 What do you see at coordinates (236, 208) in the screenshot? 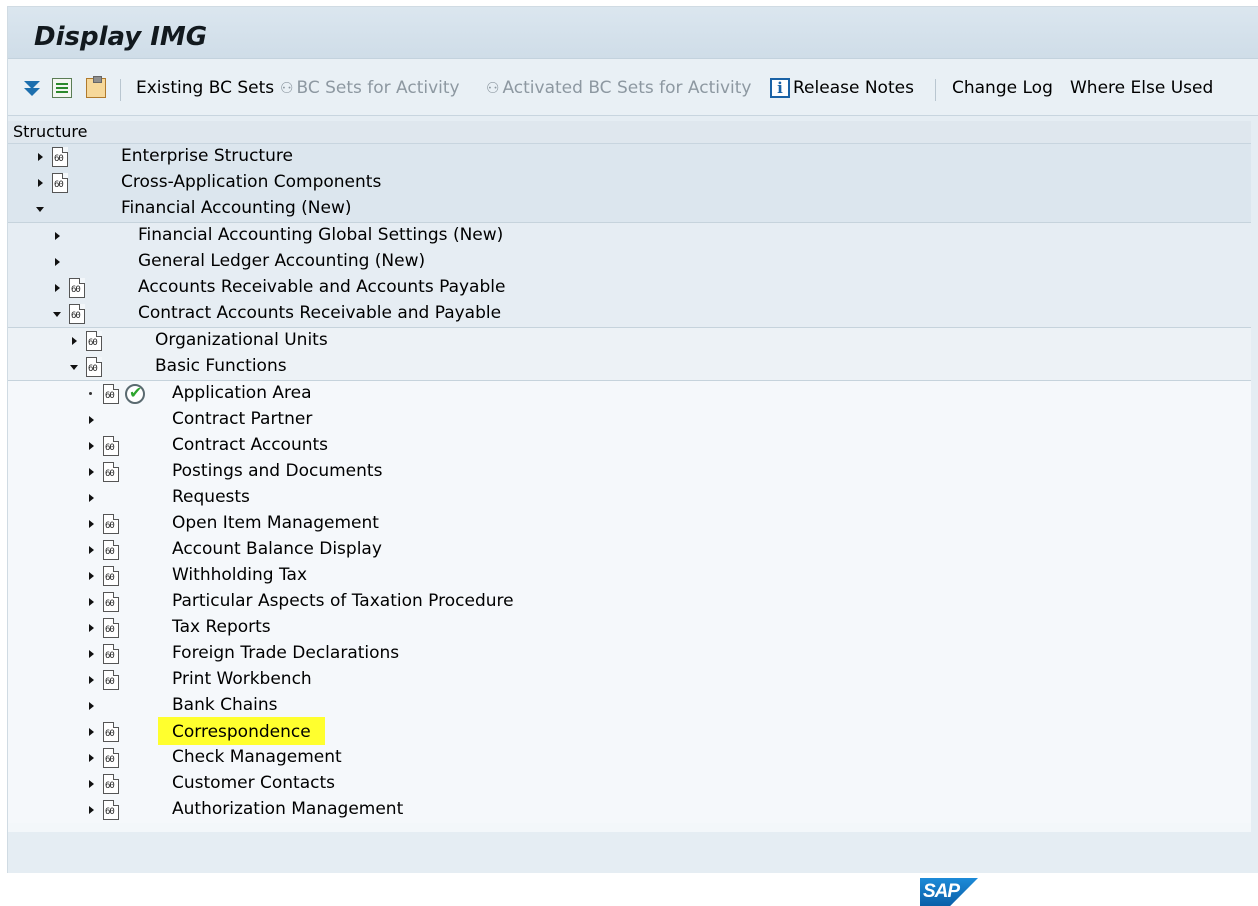
I see `tree-node-label: Financial Accounting (New)` at bounding box center [236, 208].